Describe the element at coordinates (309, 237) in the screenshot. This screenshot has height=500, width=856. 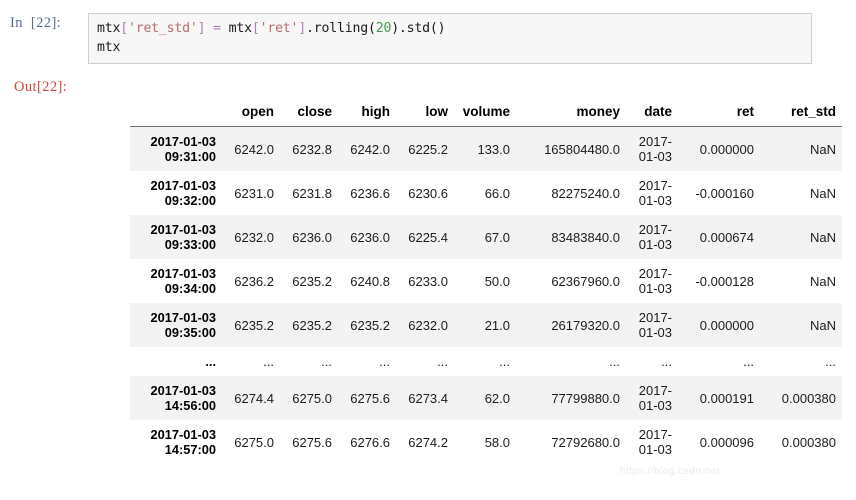
I see `table-cell-close: 6236.0` at that location.